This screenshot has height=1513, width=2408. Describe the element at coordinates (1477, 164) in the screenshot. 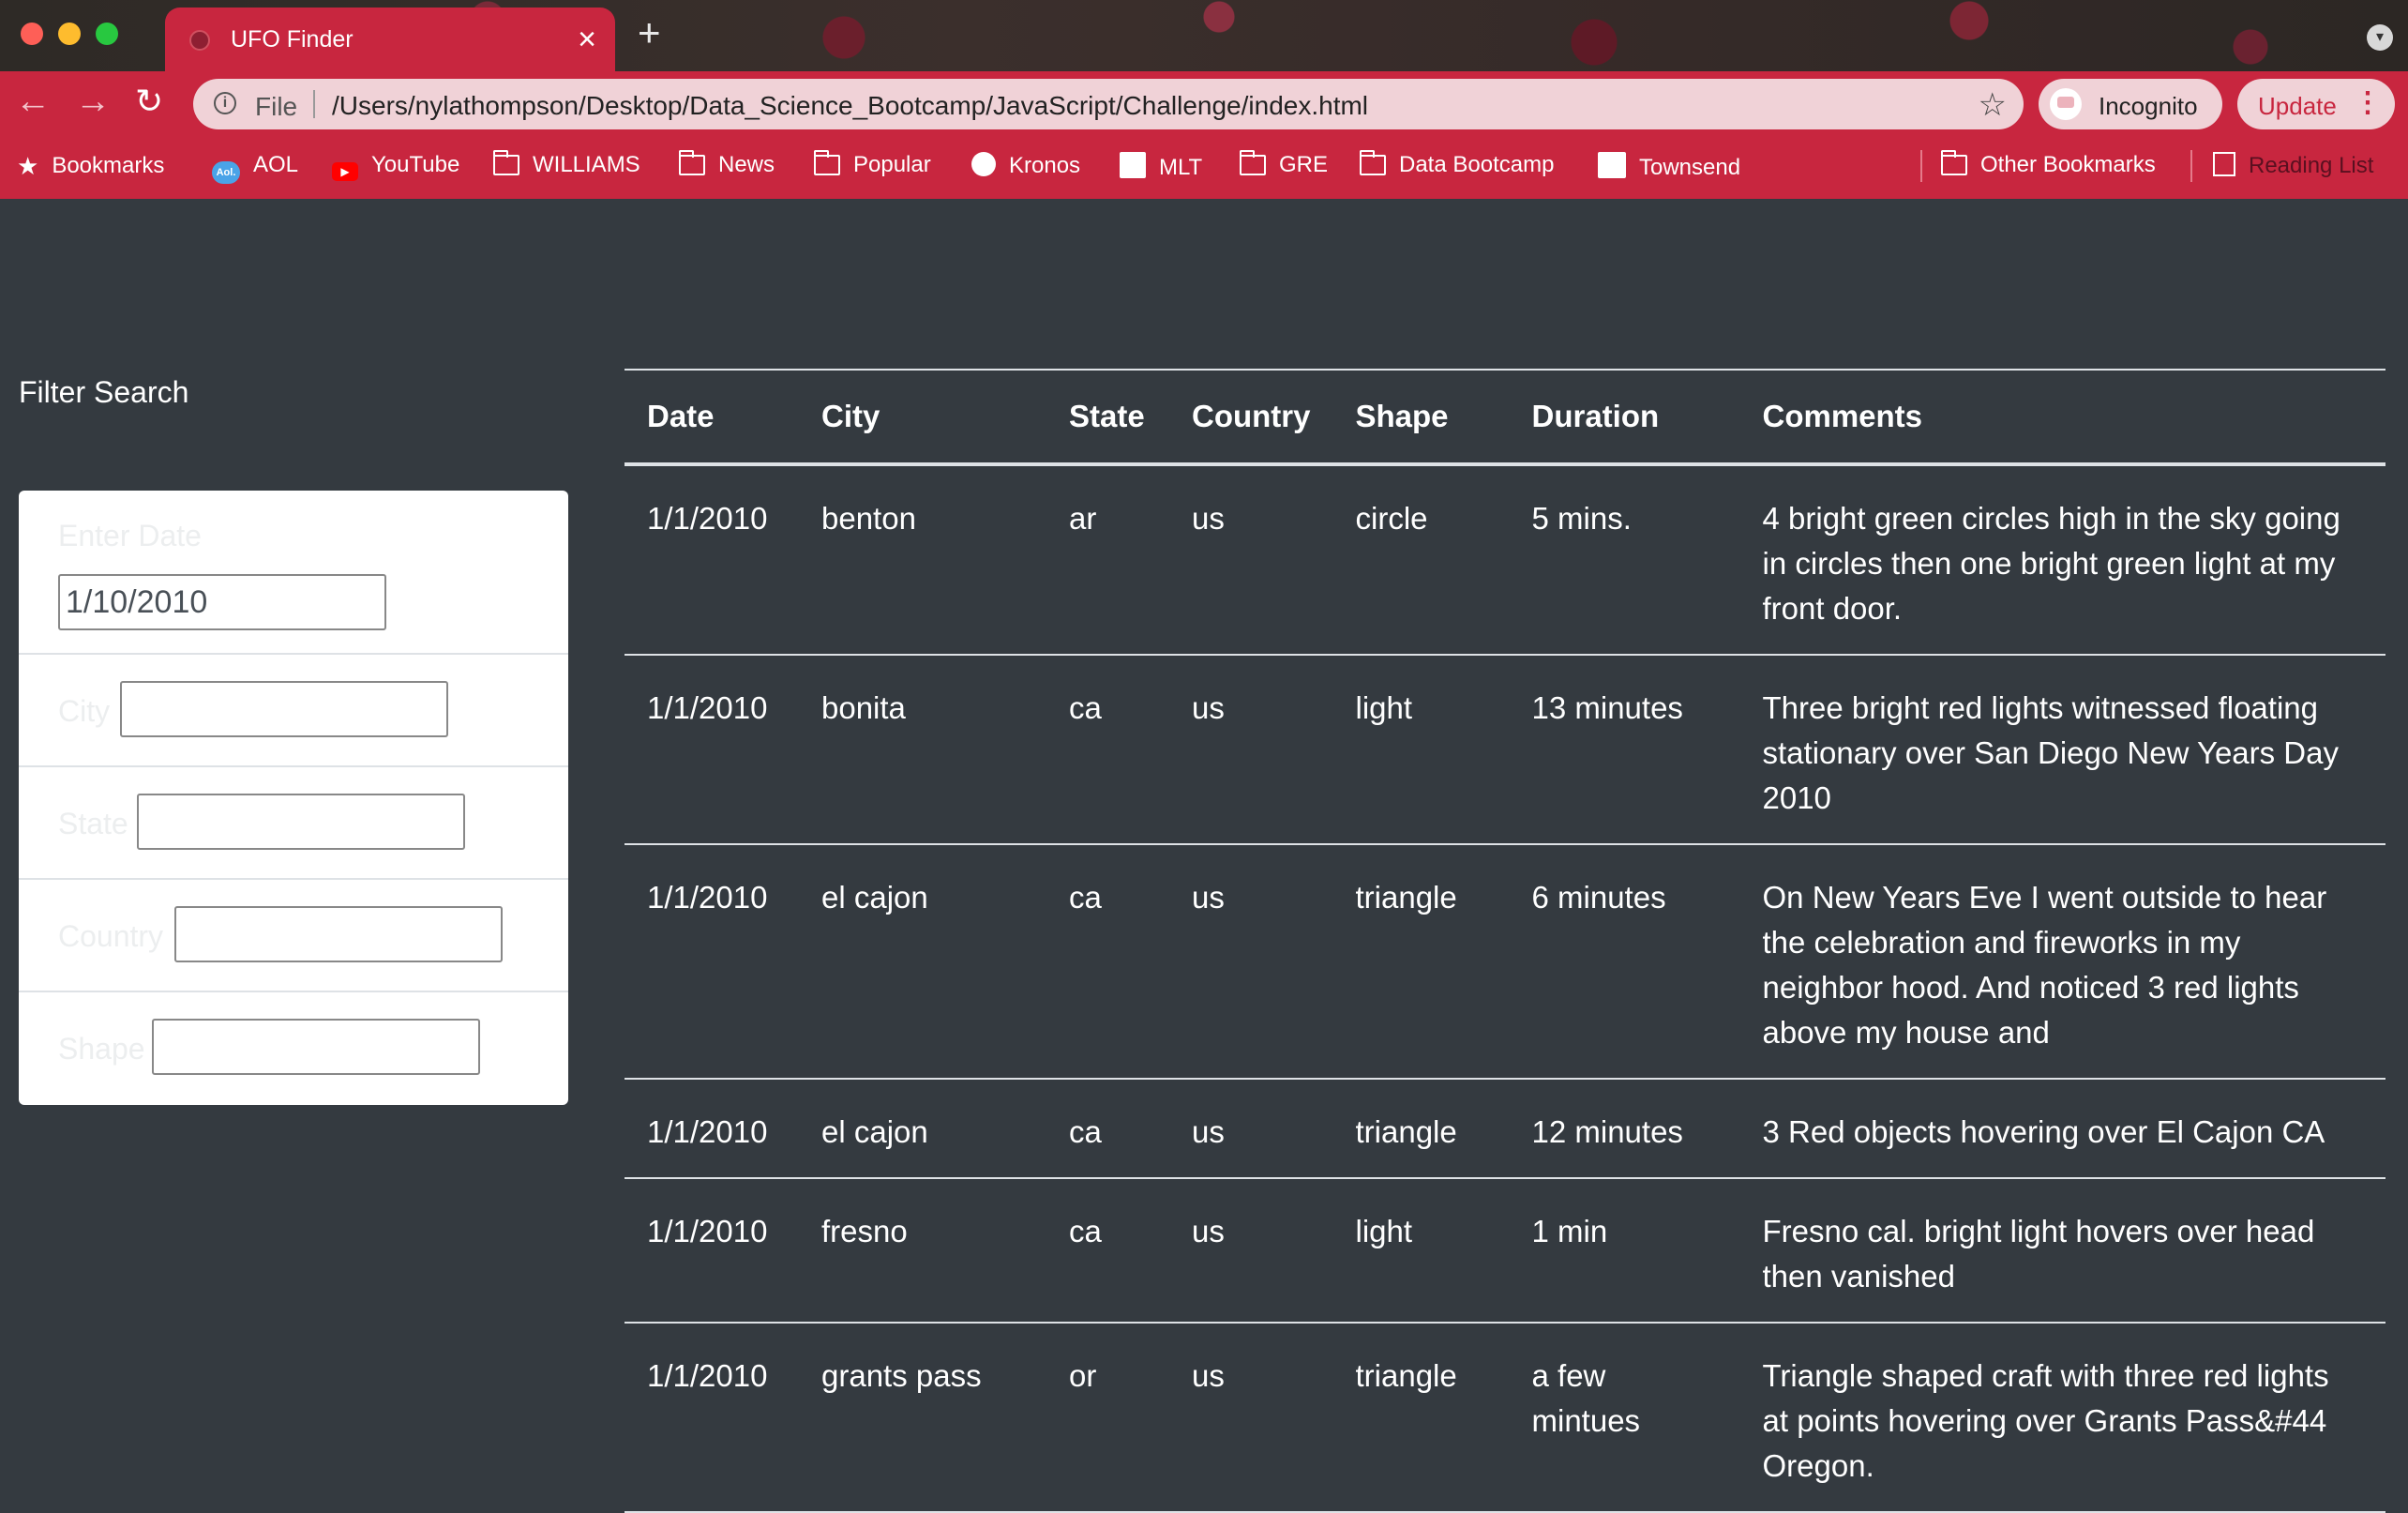

I see `bookmark-label: Data Bootcamp` at that location.